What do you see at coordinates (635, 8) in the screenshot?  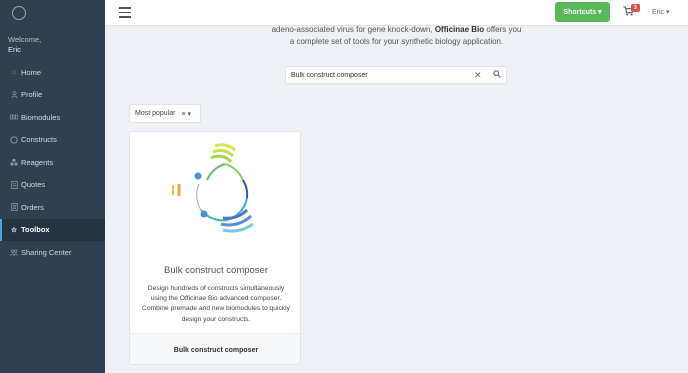 I see `cart-count-badge: 3` at bounding box center [635, 8].